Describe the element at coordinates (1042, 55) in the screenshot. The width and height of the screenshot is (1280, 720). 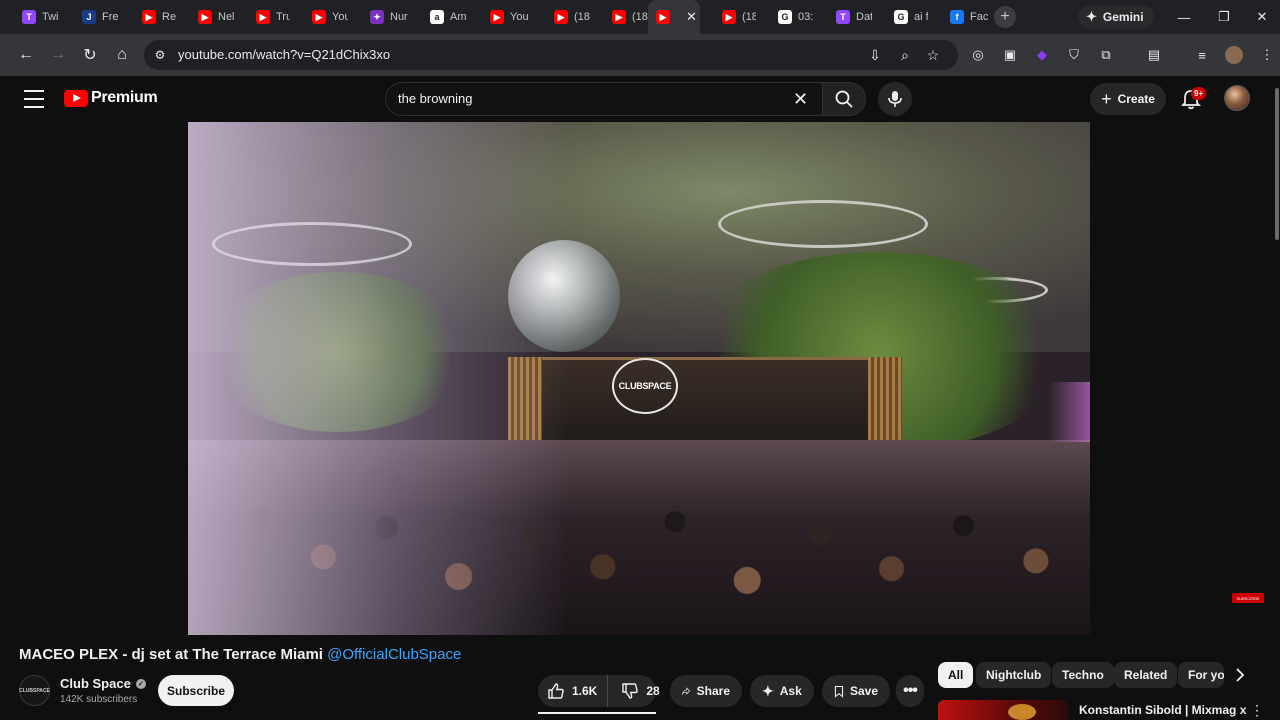
I see `extension-purple-icon: ◆` at that location.